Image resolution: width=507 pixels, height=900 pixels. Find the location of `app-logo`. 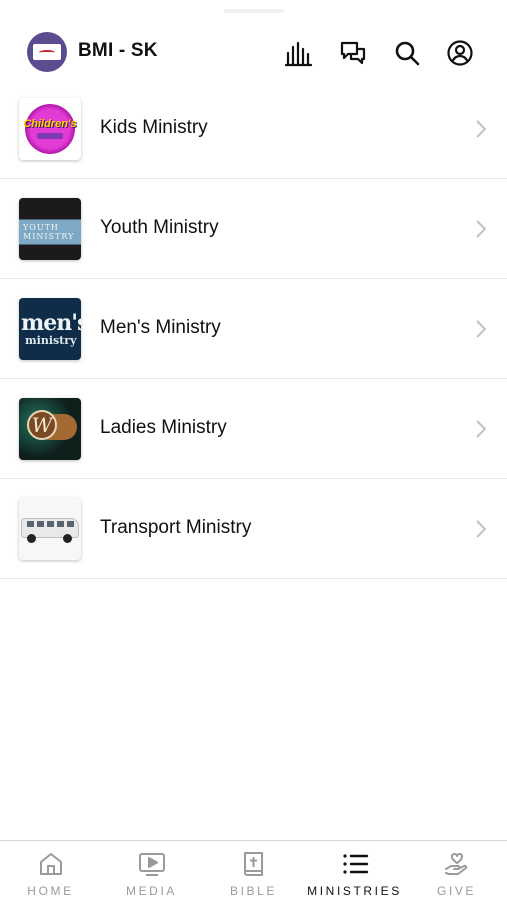

app-logo is located at coordinates (47, 52).